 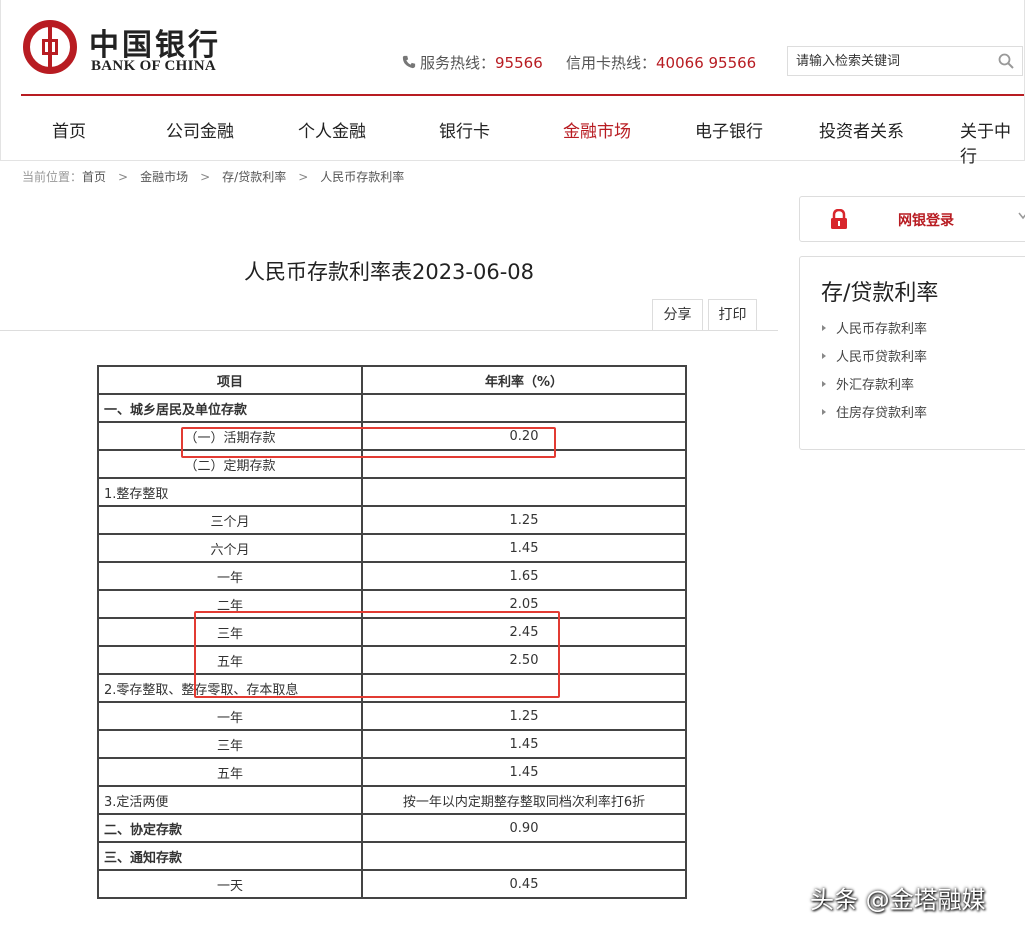 I want to click on service-hotline: 服务热线：95566, so click(x=472, y=62).